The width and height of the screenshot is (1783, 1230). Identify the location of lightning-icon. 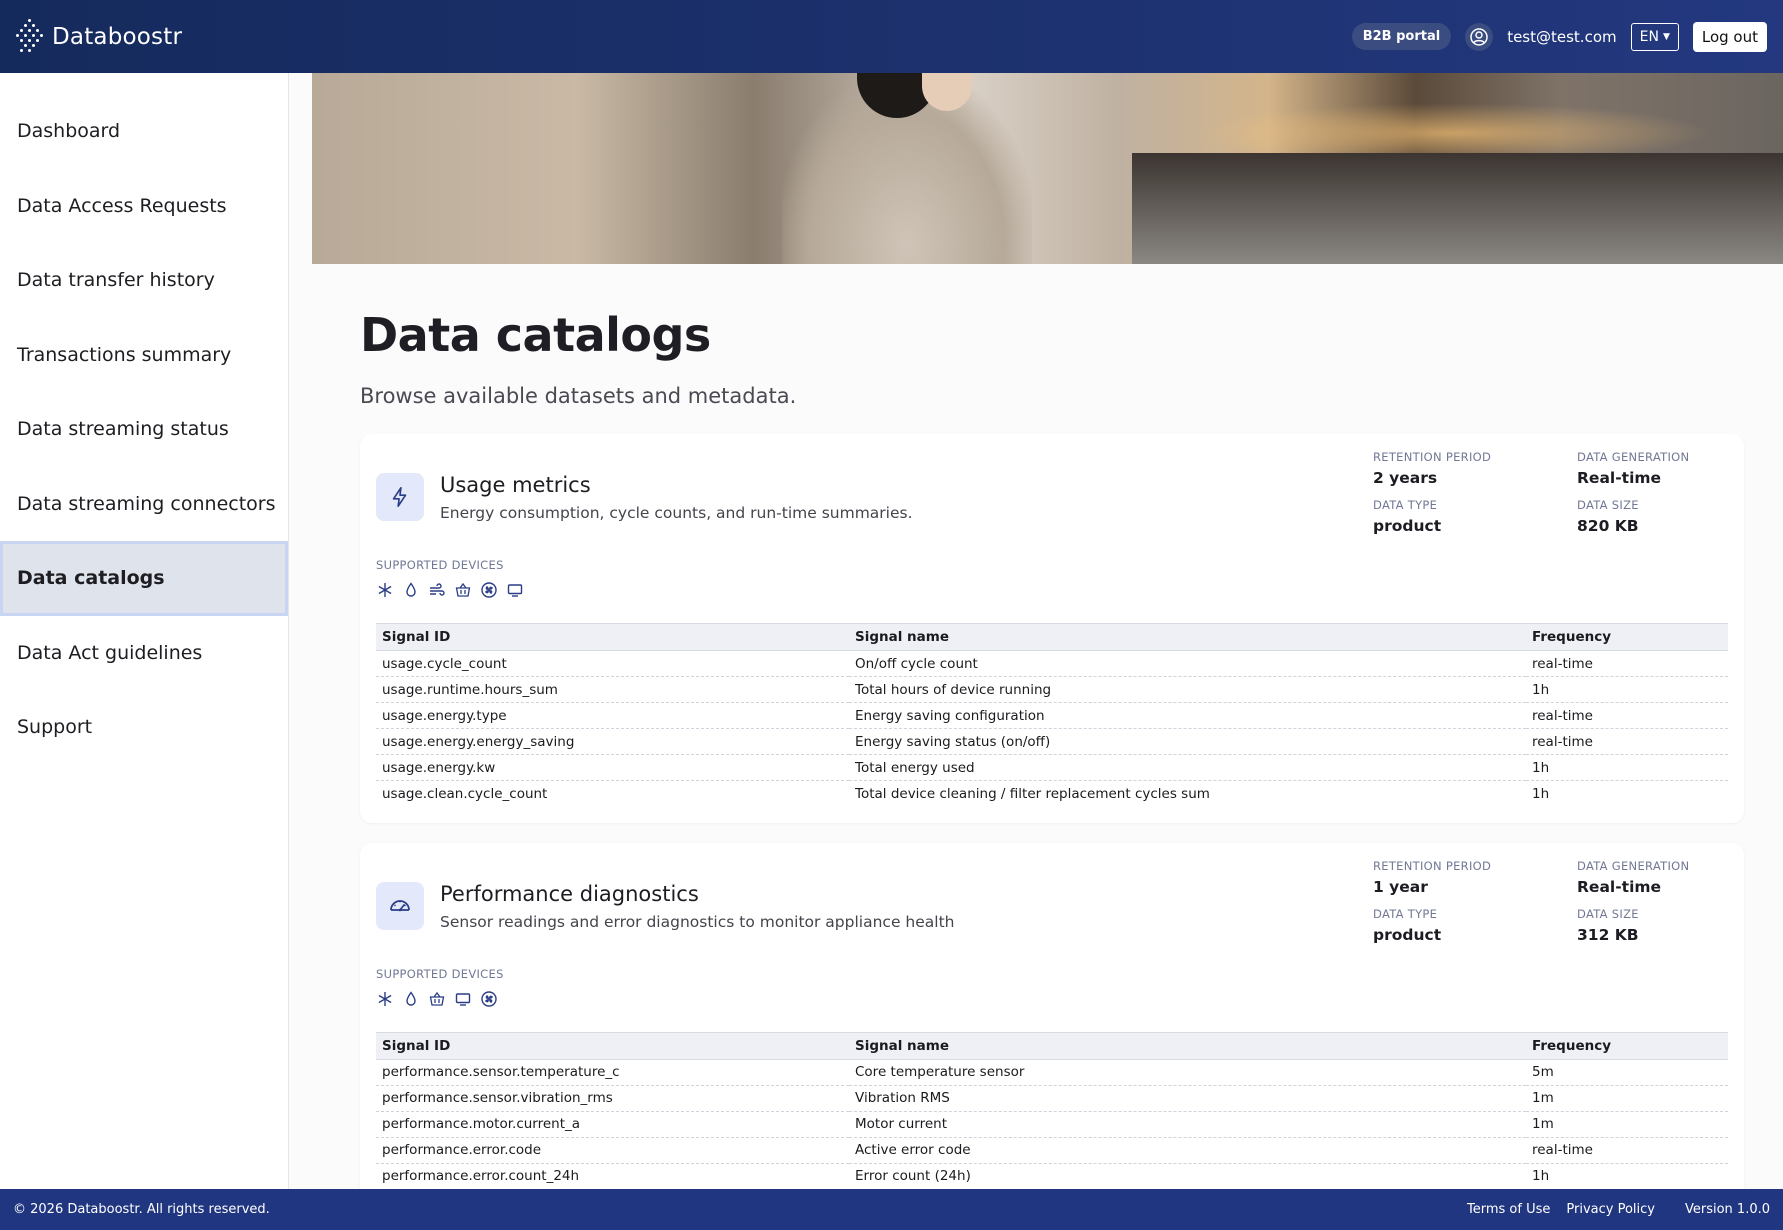
(400, 497).